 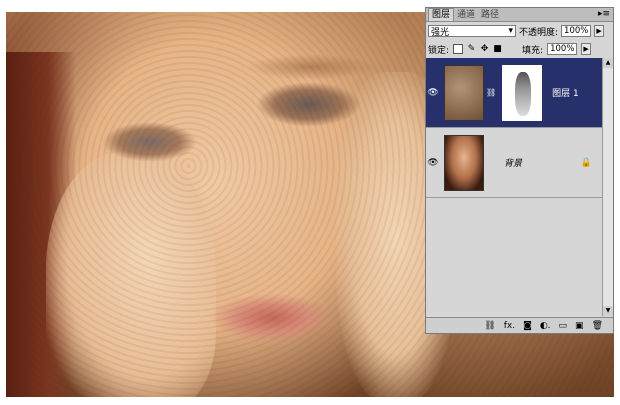 What do you see at coordinates (490, 15) in the screenshot?
I see `tab-paths: 路径` at bounding box center [490, 15].